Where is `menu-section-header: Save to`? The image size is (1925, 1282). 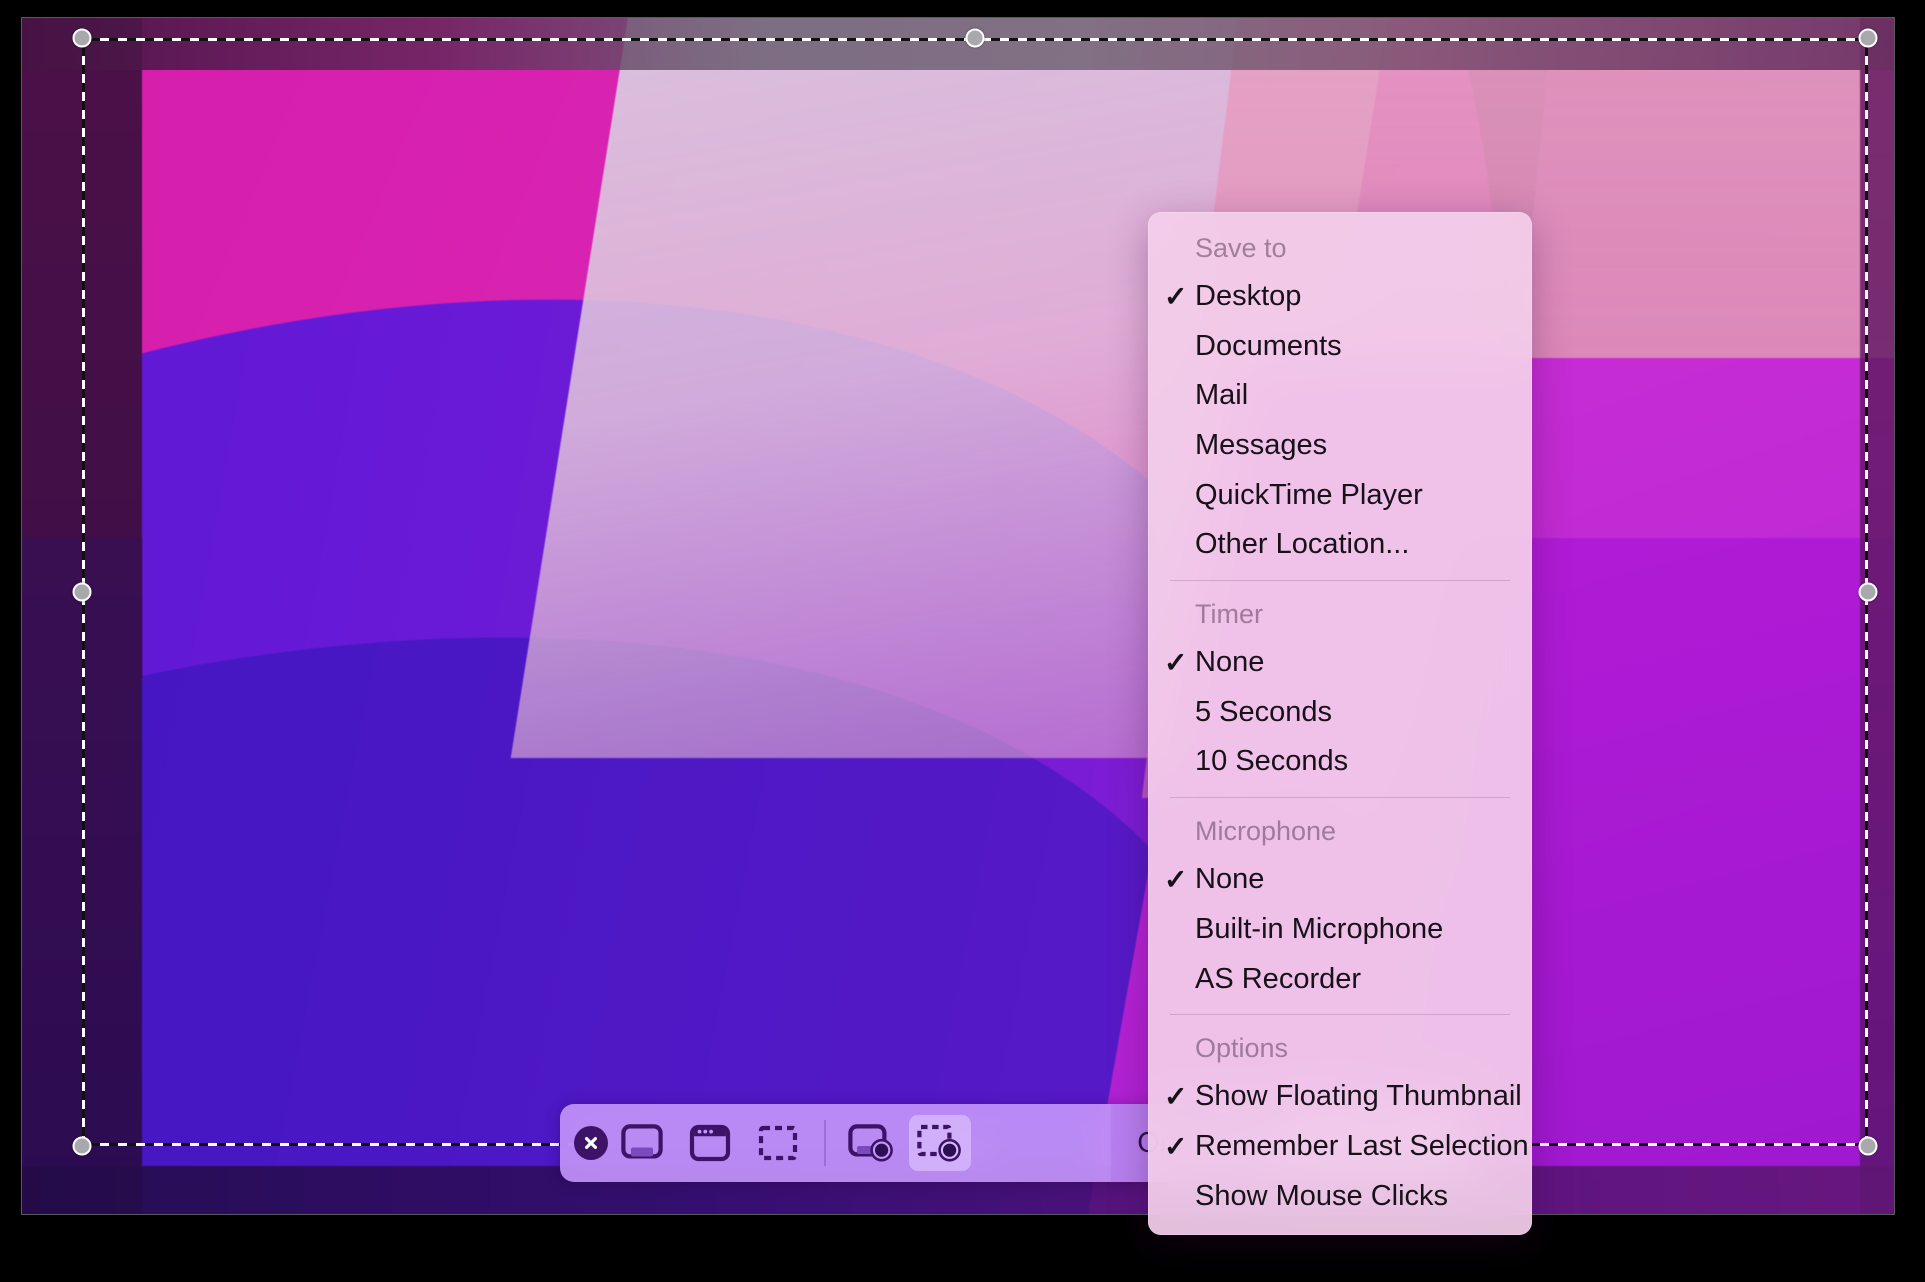 menu-section-header: Save to is located at coordinates (1241, 248).